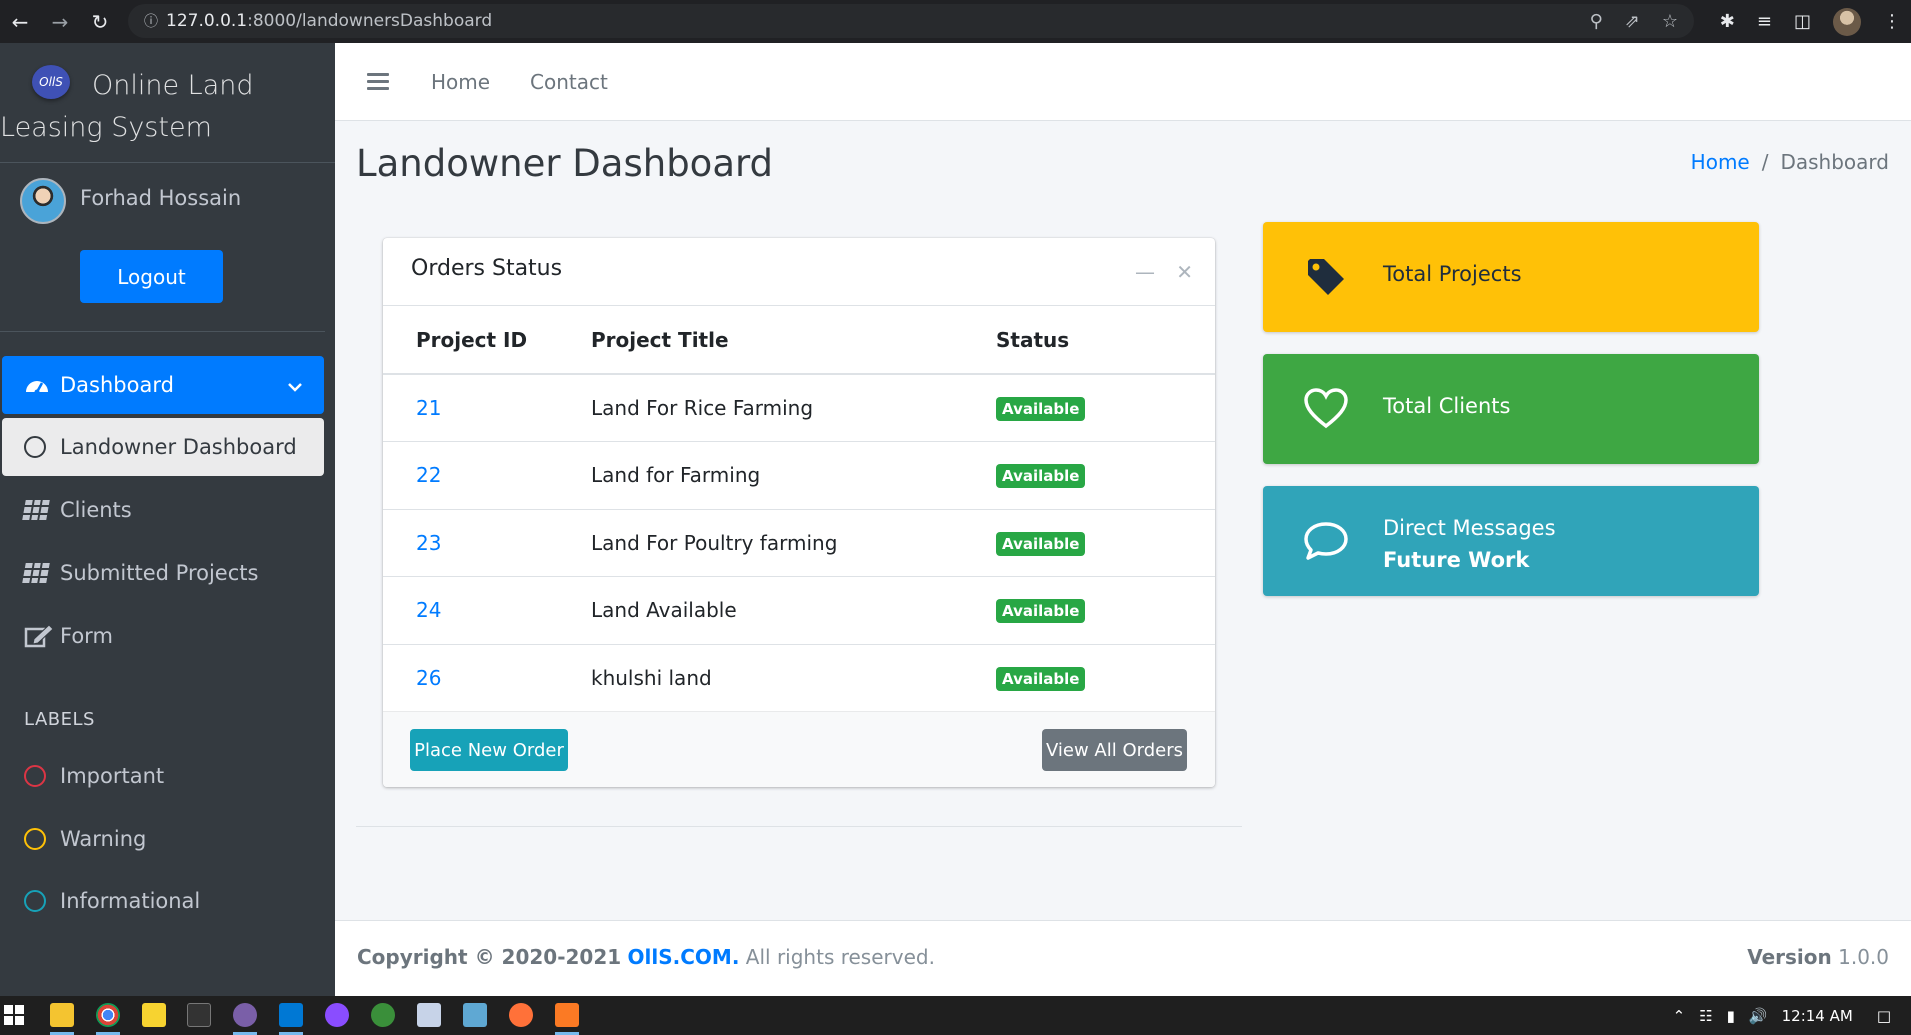 This screenshot has width=1911, height=1035. Describe the element at coordinates (1452, 274) in the screenshot. I see `info-box-label: Total Projects` at that location.